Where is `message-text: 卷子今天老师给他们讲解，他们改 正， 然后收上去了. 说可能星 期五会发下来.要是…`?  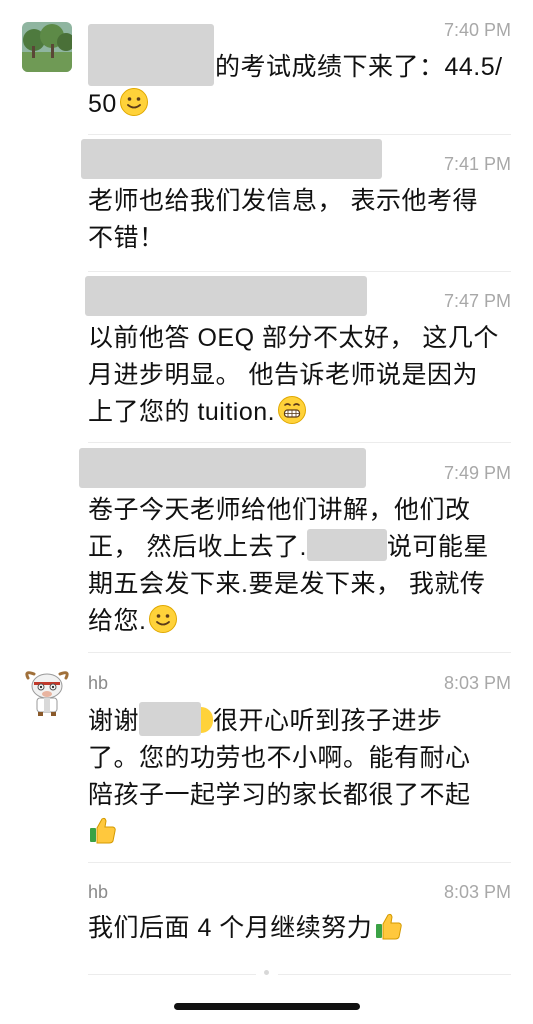 message-text: 卷子今天老师给他们讲解，他们改 正， 然后收上去了. 说可能星 期五会发下来.要是… is located at coordinates (303, 566).